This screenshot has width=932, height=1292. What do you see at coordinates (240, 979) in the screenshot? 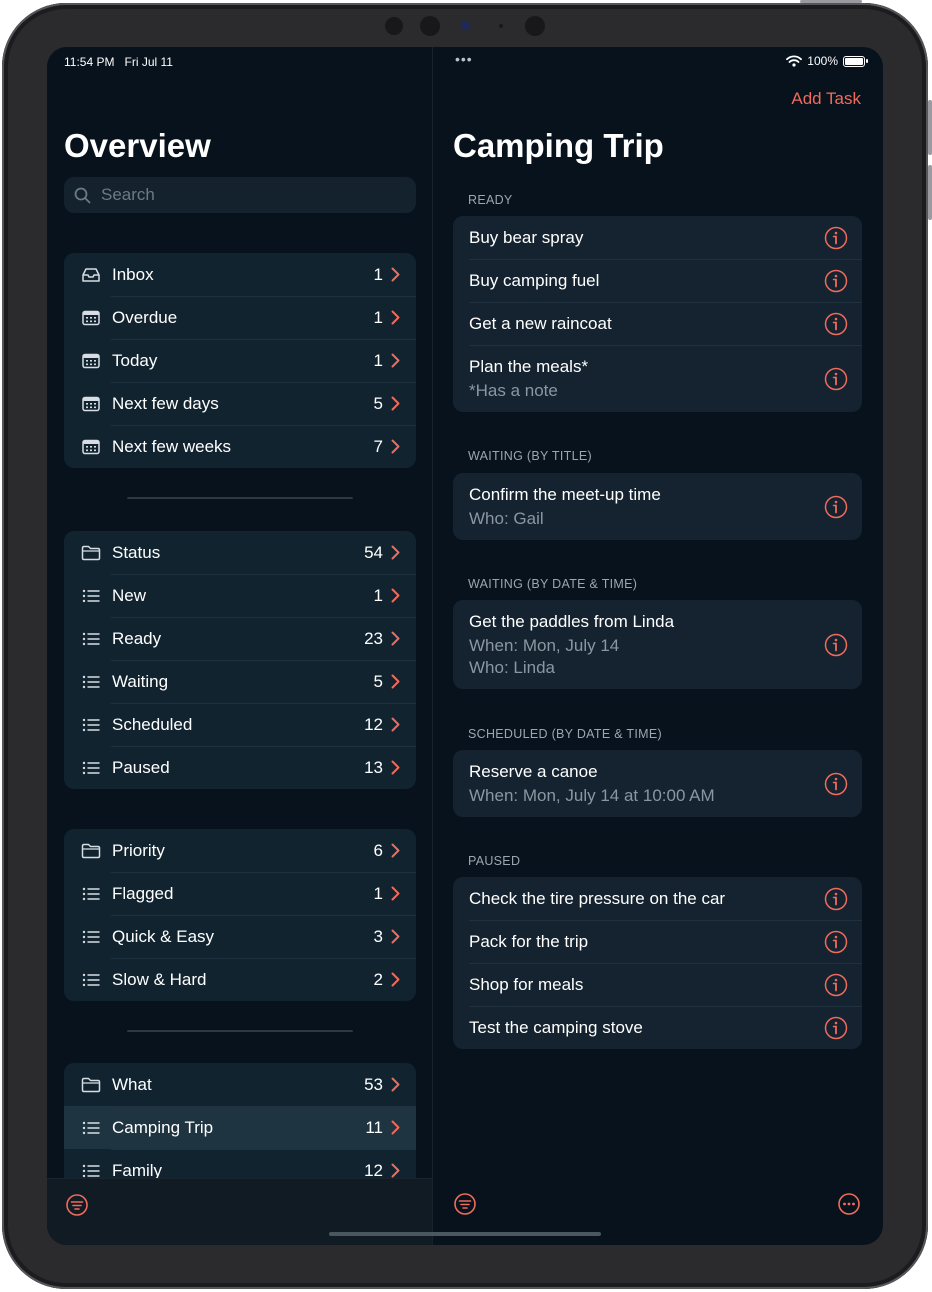
I see `sidebar-item-slow-hard: Slow & Hard 2` at bounding box center [240, 979].